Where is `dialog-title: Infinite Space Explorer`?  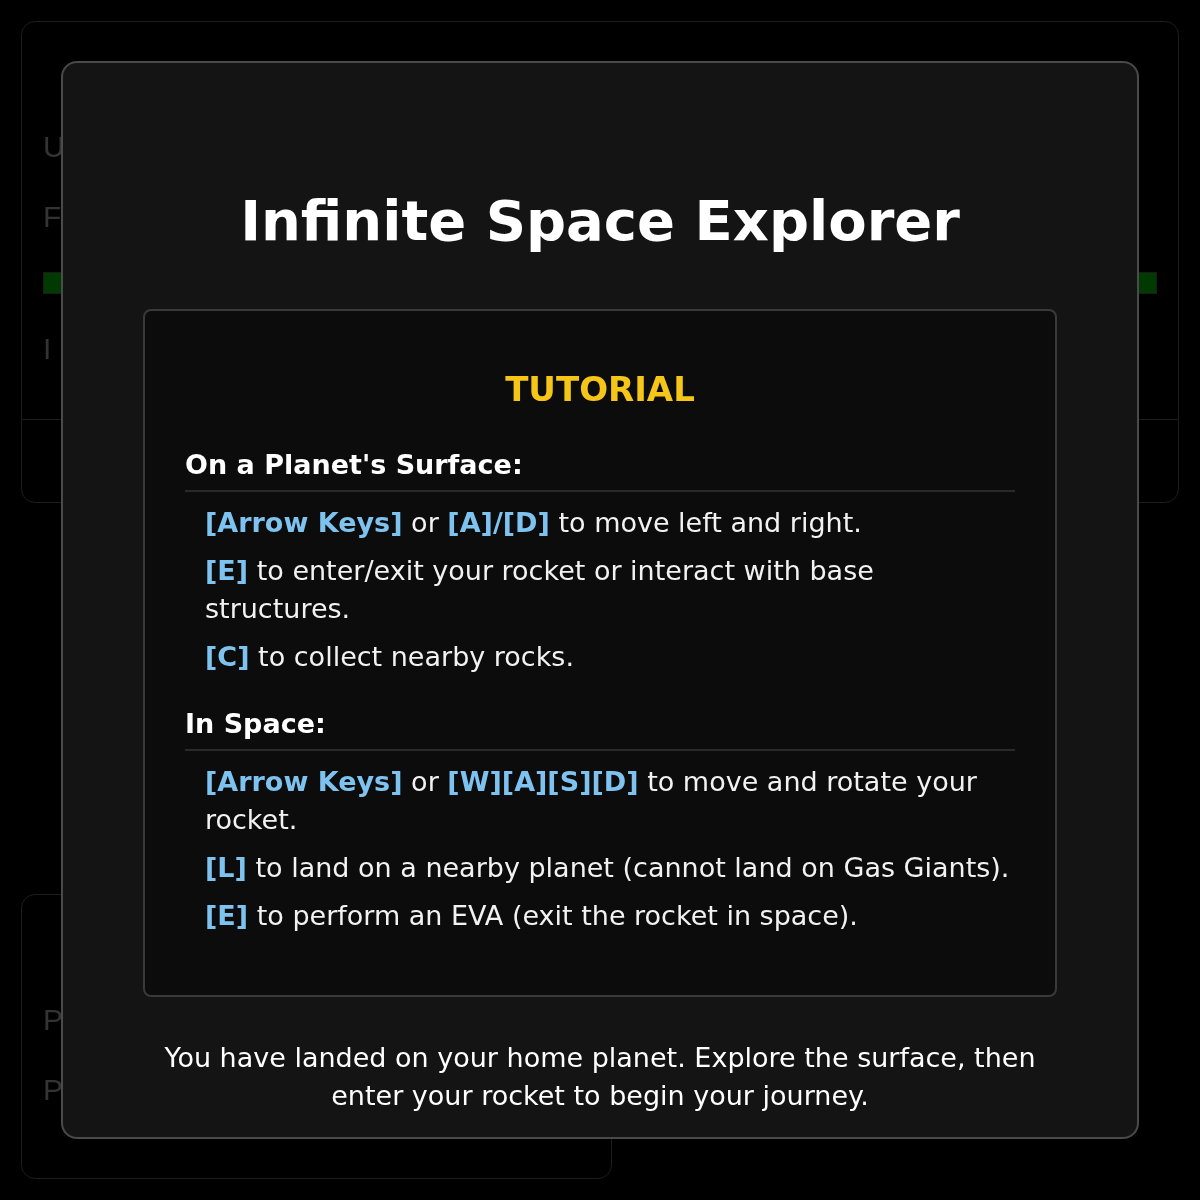 dialog-title: Infinite Space Explorer is located at coordinates (600, 221).